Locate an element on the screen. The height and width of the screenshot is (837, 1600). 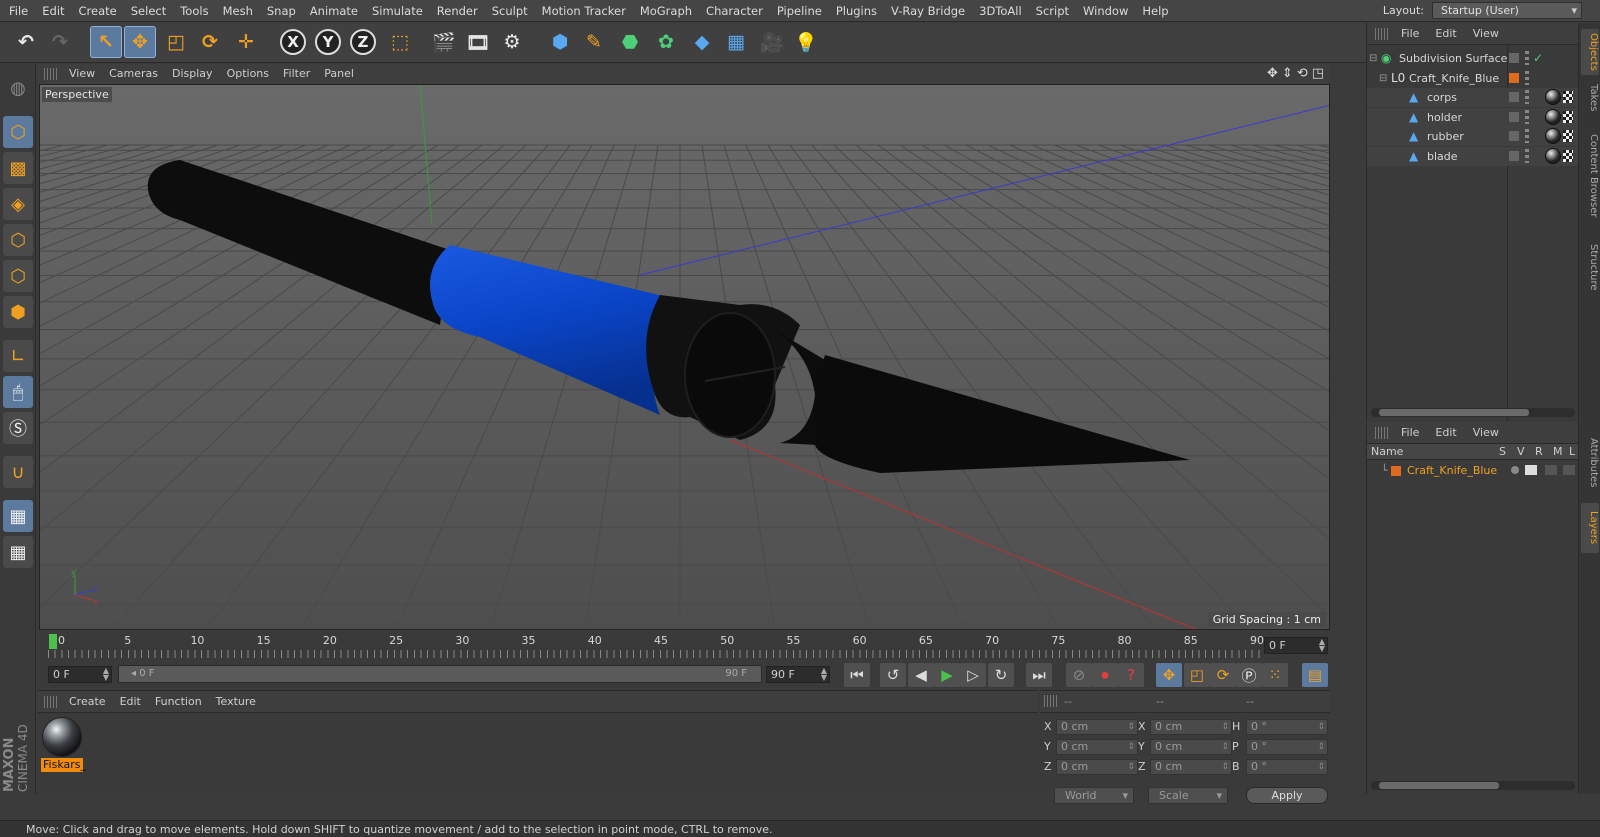
layer-visible-icon is located at coordinates (1531, 470).